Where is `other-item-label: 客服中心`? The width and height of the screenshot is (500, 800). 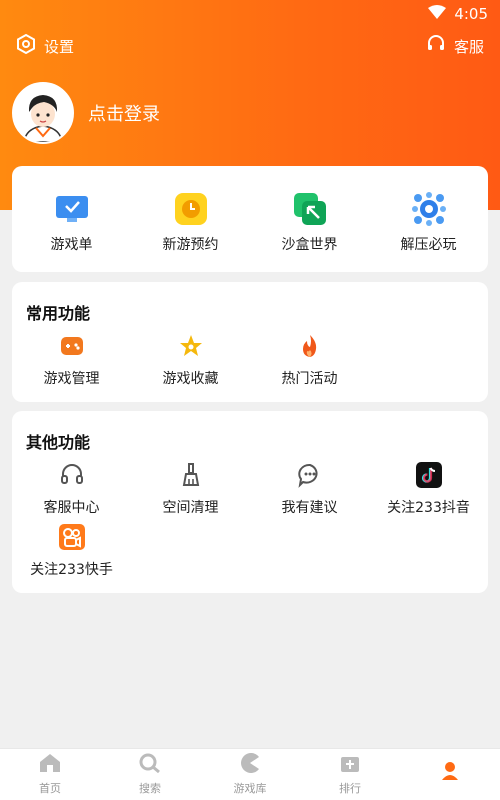 other-item-label: 客服中心 is located at coordinates (71, 508).